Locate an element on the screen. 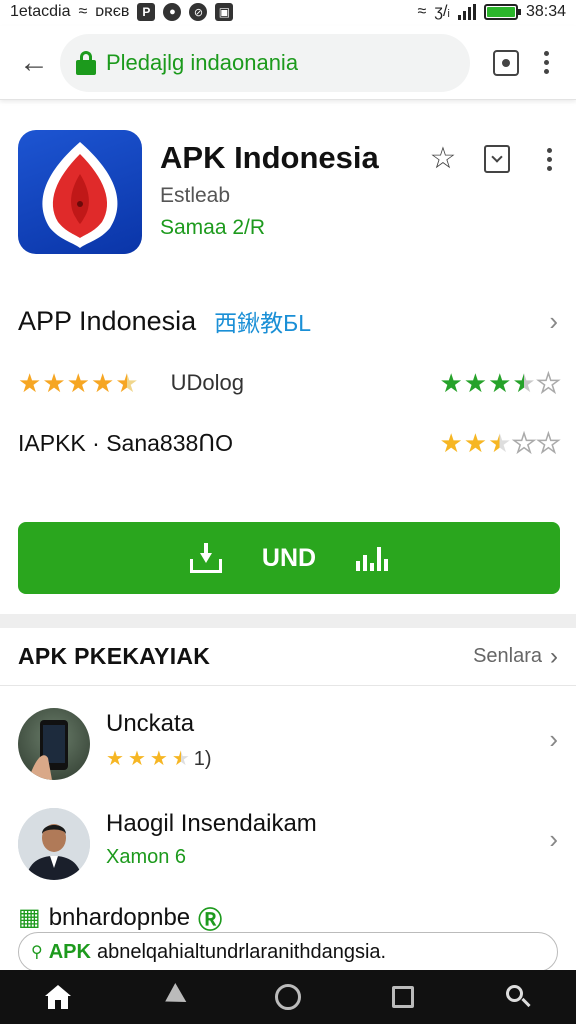  list-item-sub: Xamon 6 is located at coordinates (146, 857).